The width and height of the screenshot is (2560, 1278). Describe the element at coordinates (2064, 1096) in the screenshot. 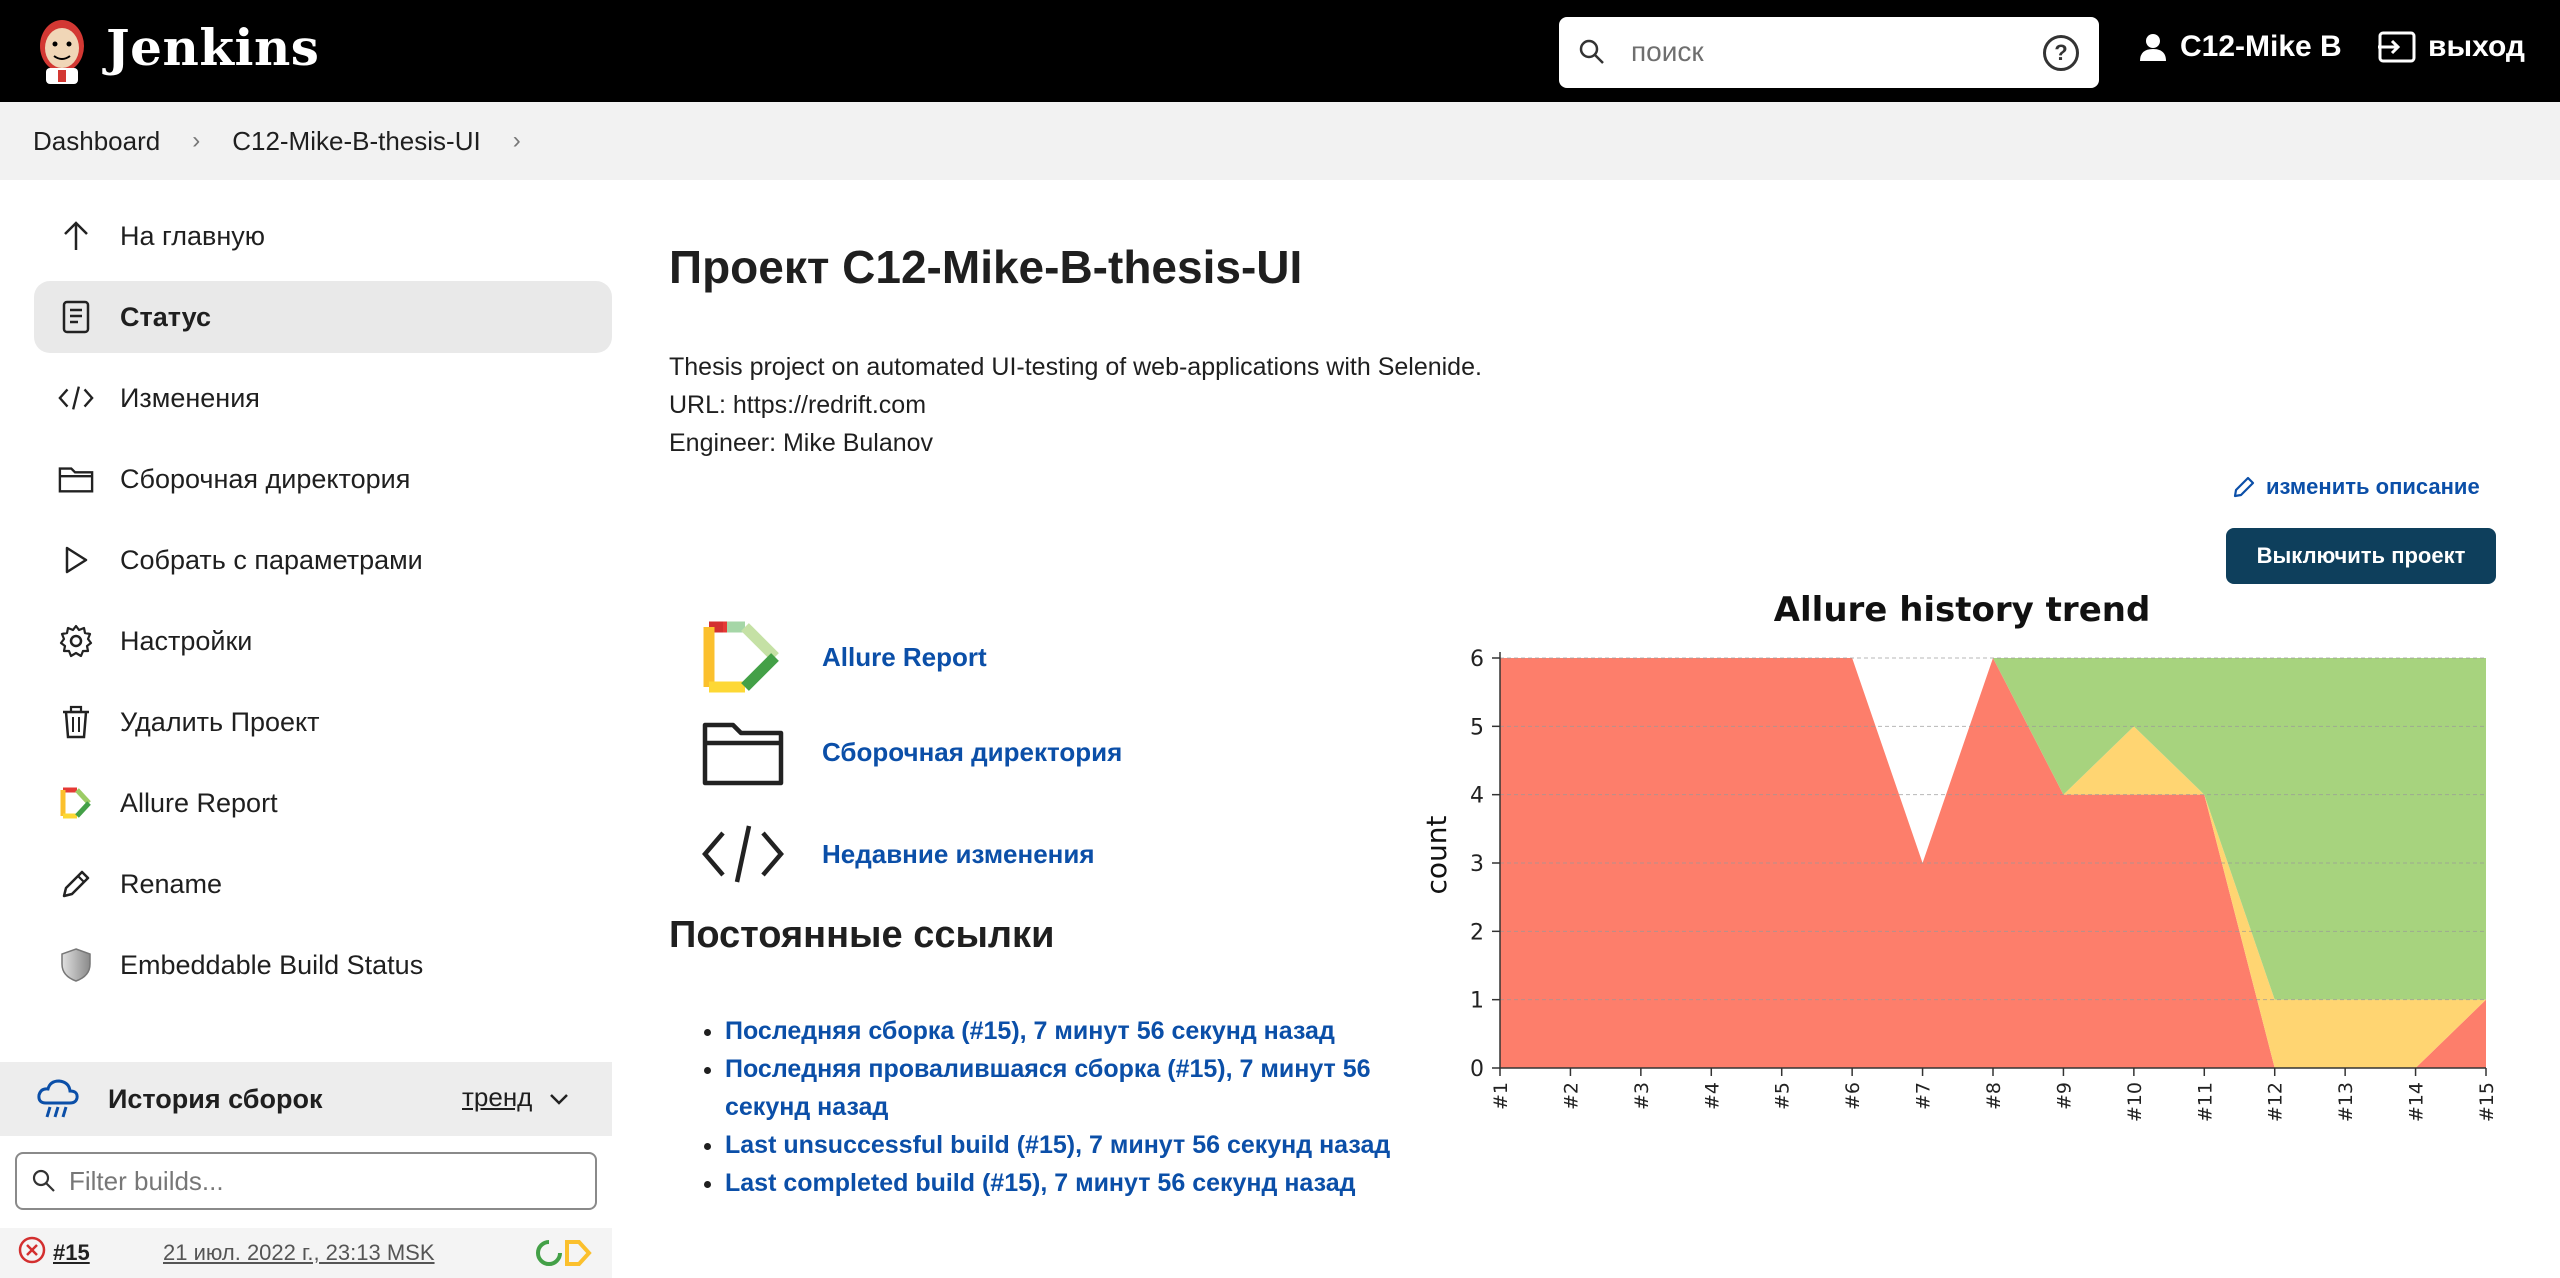

I see `chart-x-tick-label: #9` at that location.